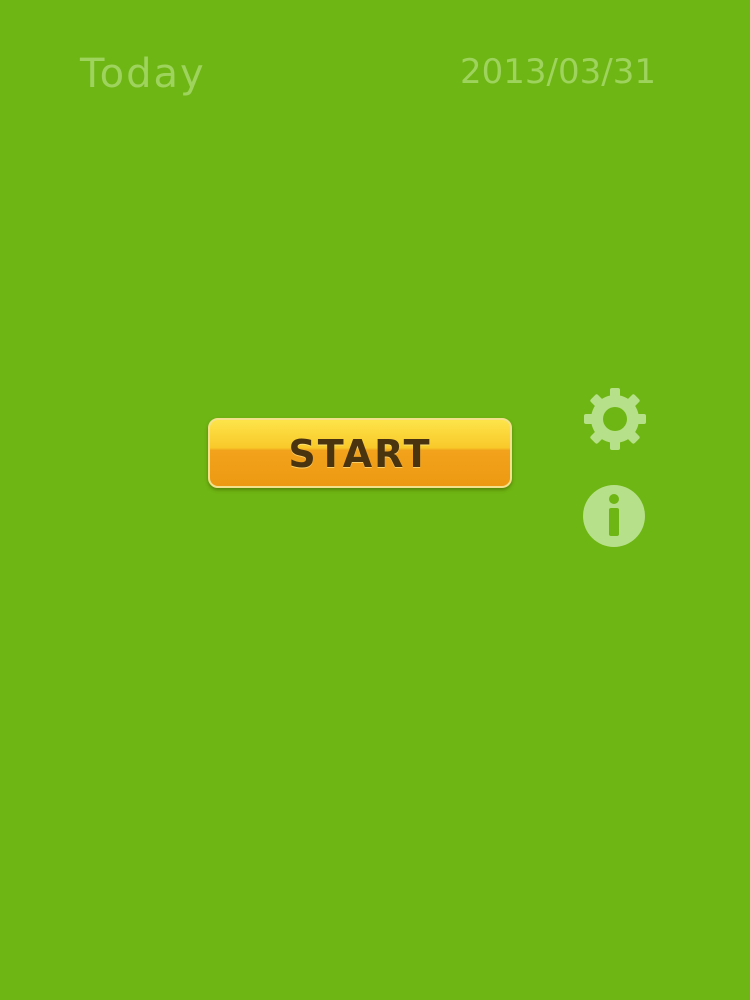 The height and width of the screenshot is (1000, 750). I want to click on date-display: 2013/03/31, so click(558, 72).